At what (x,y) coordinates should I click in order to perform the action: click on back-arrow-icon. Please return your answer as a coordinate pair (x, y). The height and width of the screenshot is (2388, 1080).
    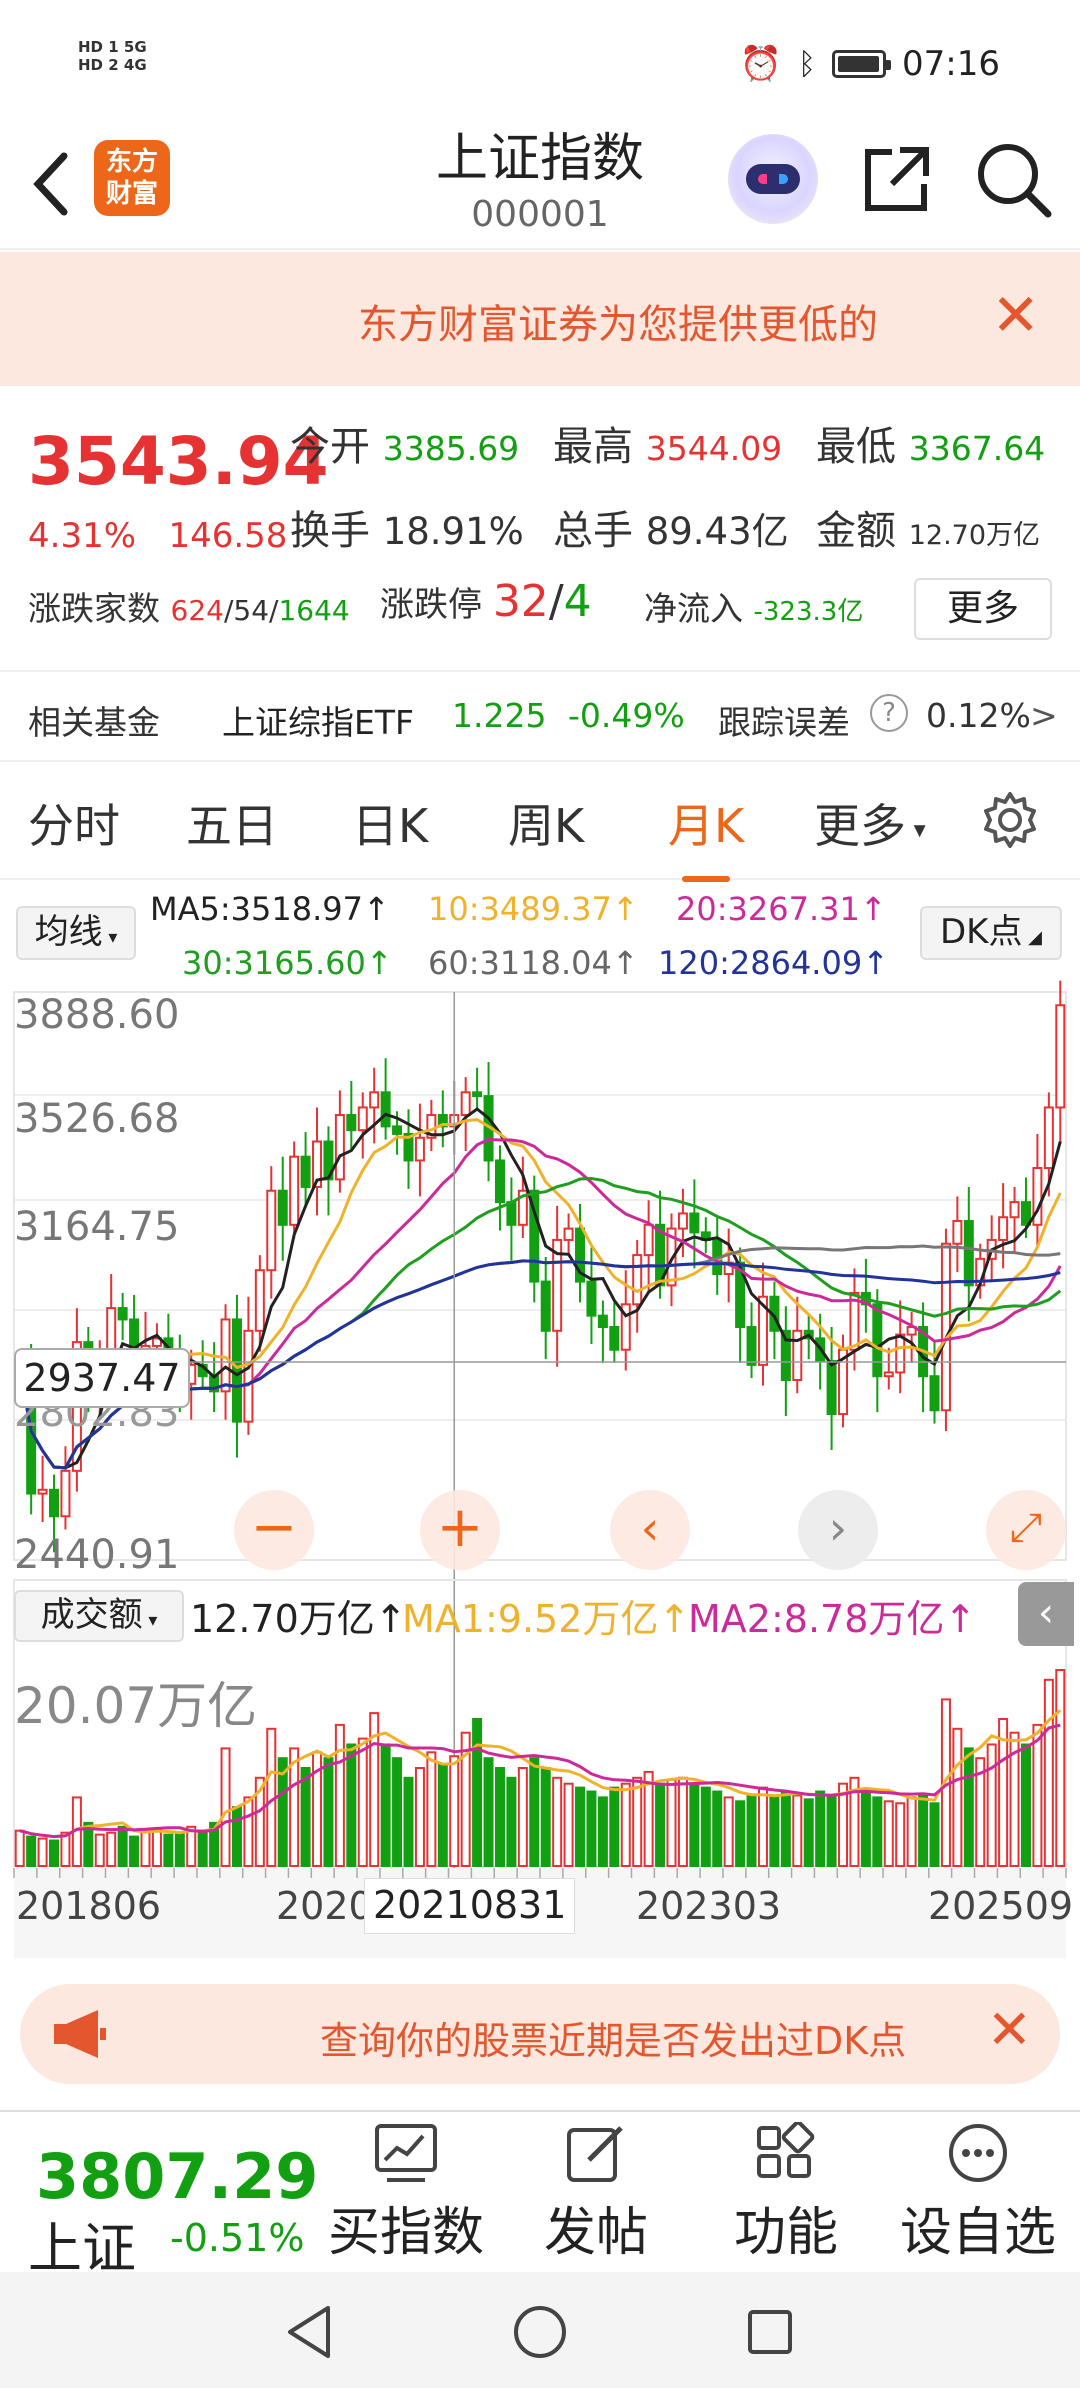
    Looking at the image, I should click on (56, 184).